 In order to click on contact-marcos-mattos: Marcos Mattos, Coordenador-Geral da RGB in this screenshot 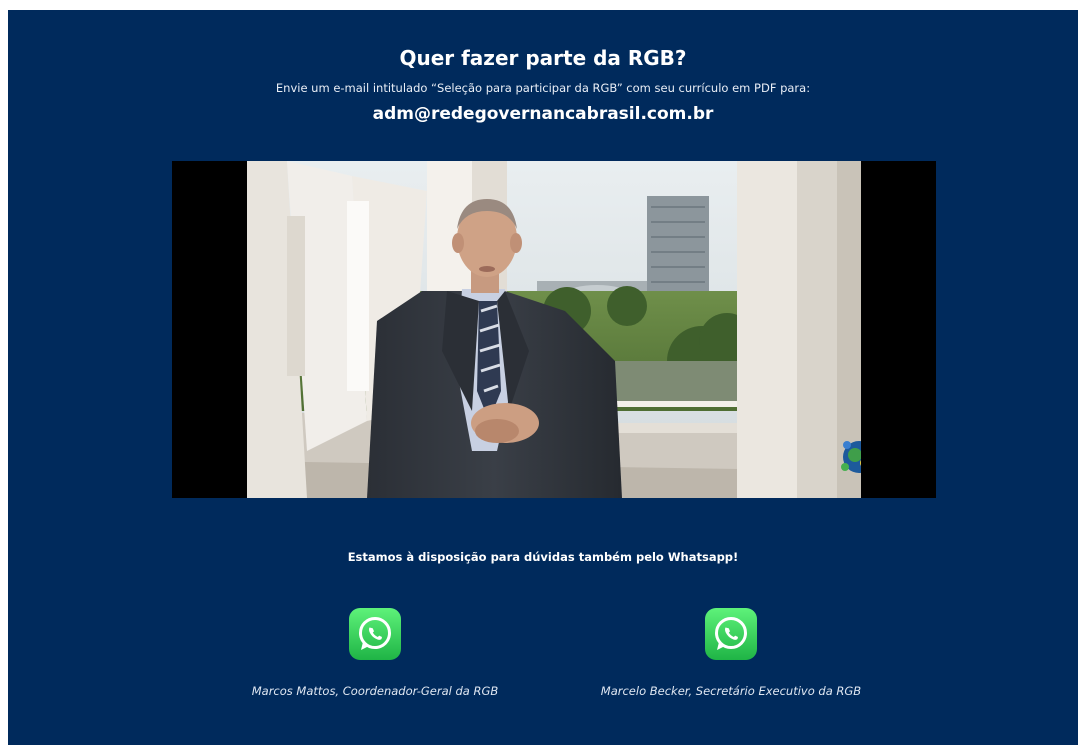, I will do `click(375, 653)`.